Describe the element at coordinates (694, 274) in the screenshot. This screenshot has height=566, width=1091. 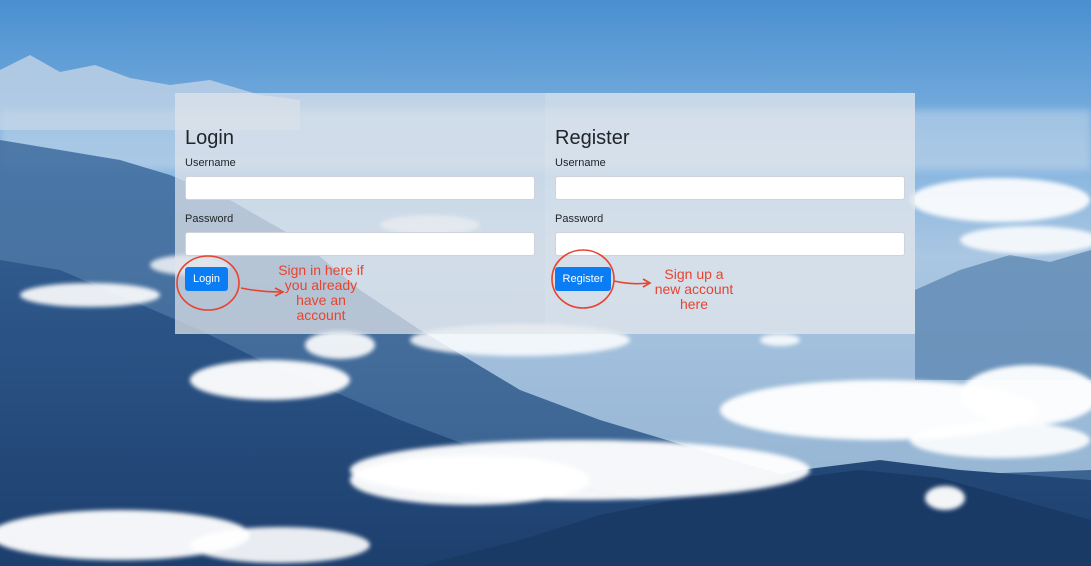
I see `register-note-line: Sign up a` at that location.